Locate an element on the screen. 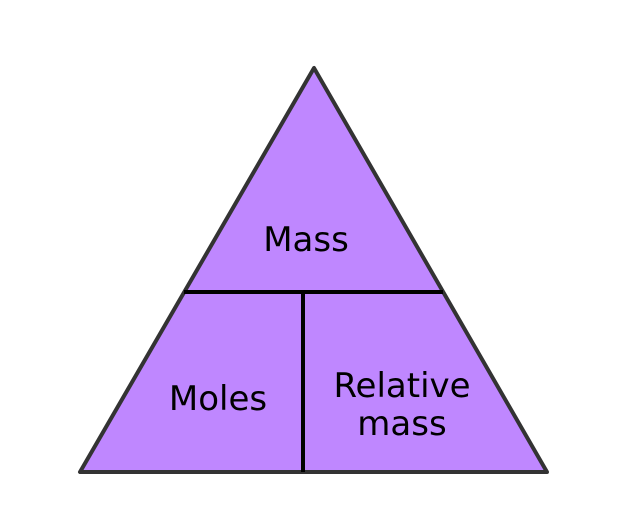 The height and width of the screenshot is (505, 631). section-bottom-right-label-line2: mass is located at coordinates (401, 424).